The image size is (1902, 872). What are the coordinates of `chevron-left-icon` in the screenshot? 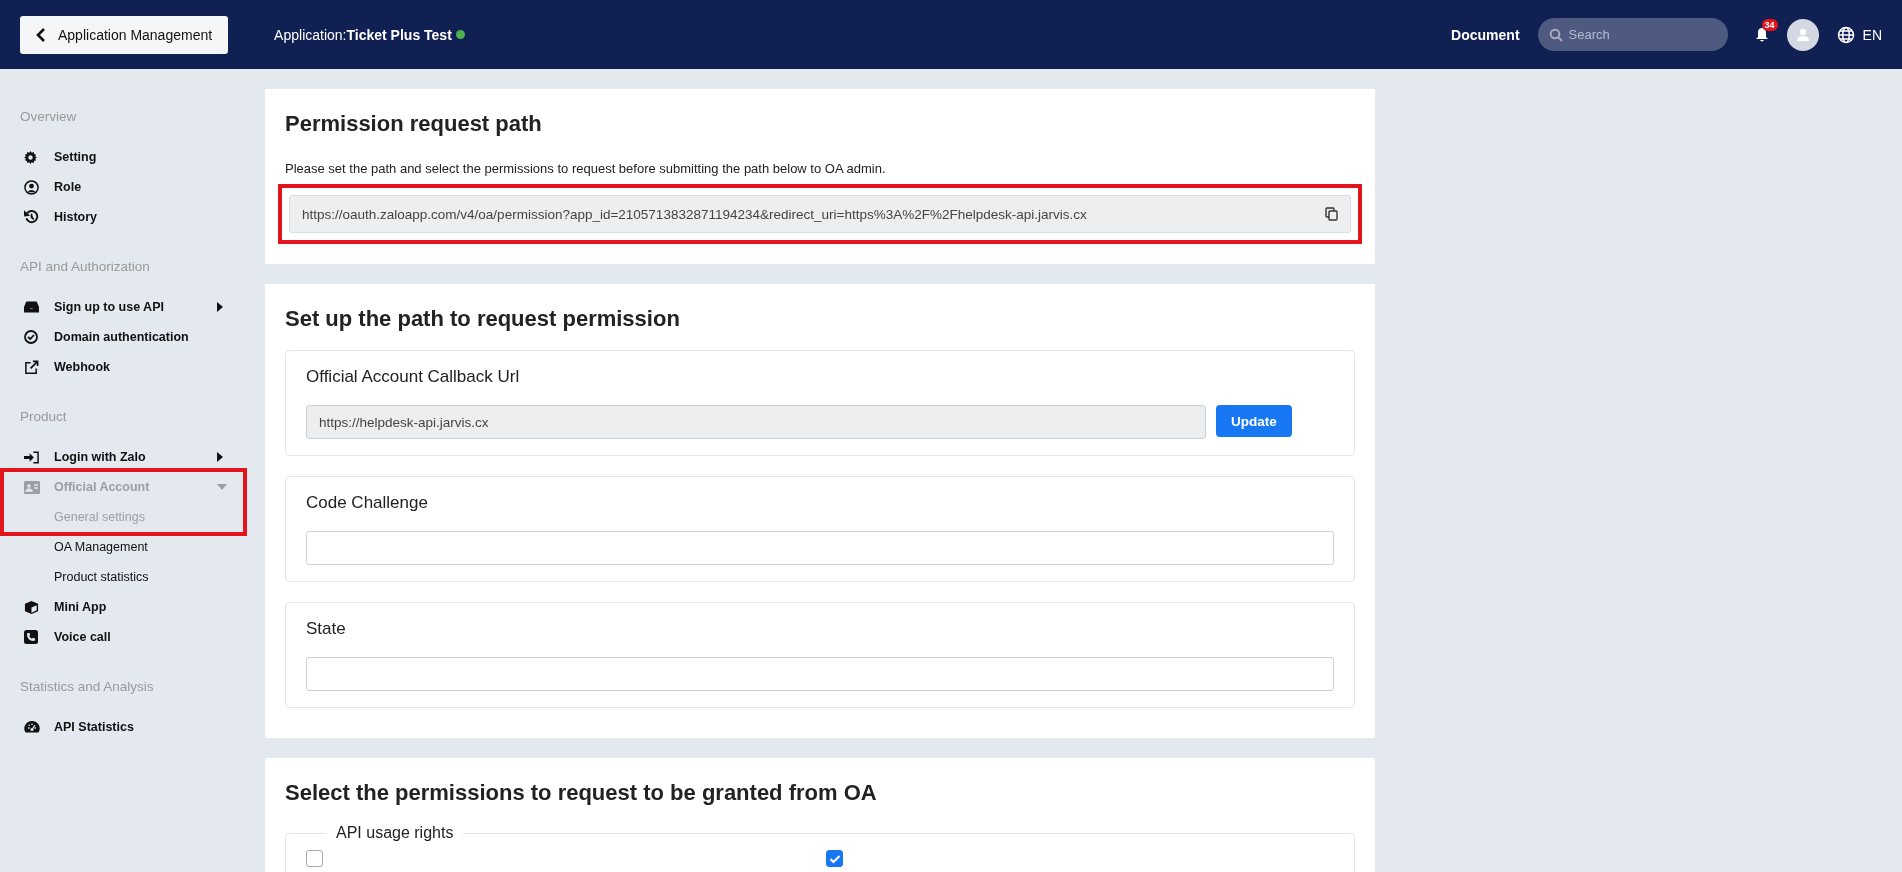 It's located at (41, 34).